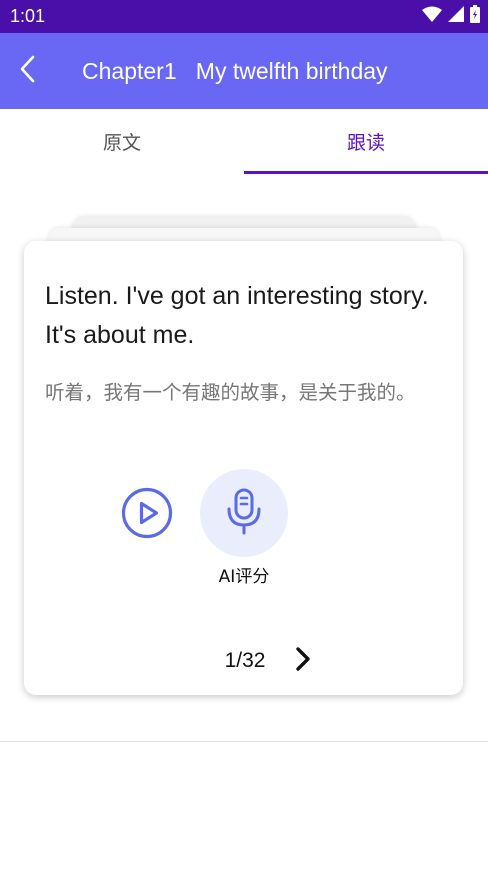  I want to click on battery-icon, so click(475, 16).